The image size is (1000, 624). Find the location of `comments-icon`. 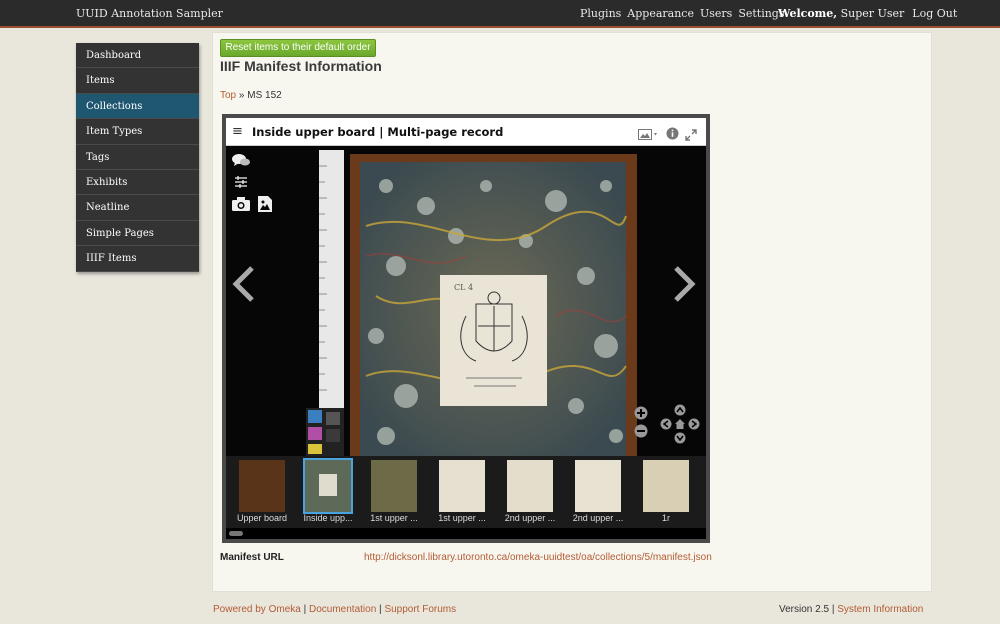

comments-icon is located at coordinates (241, 161).